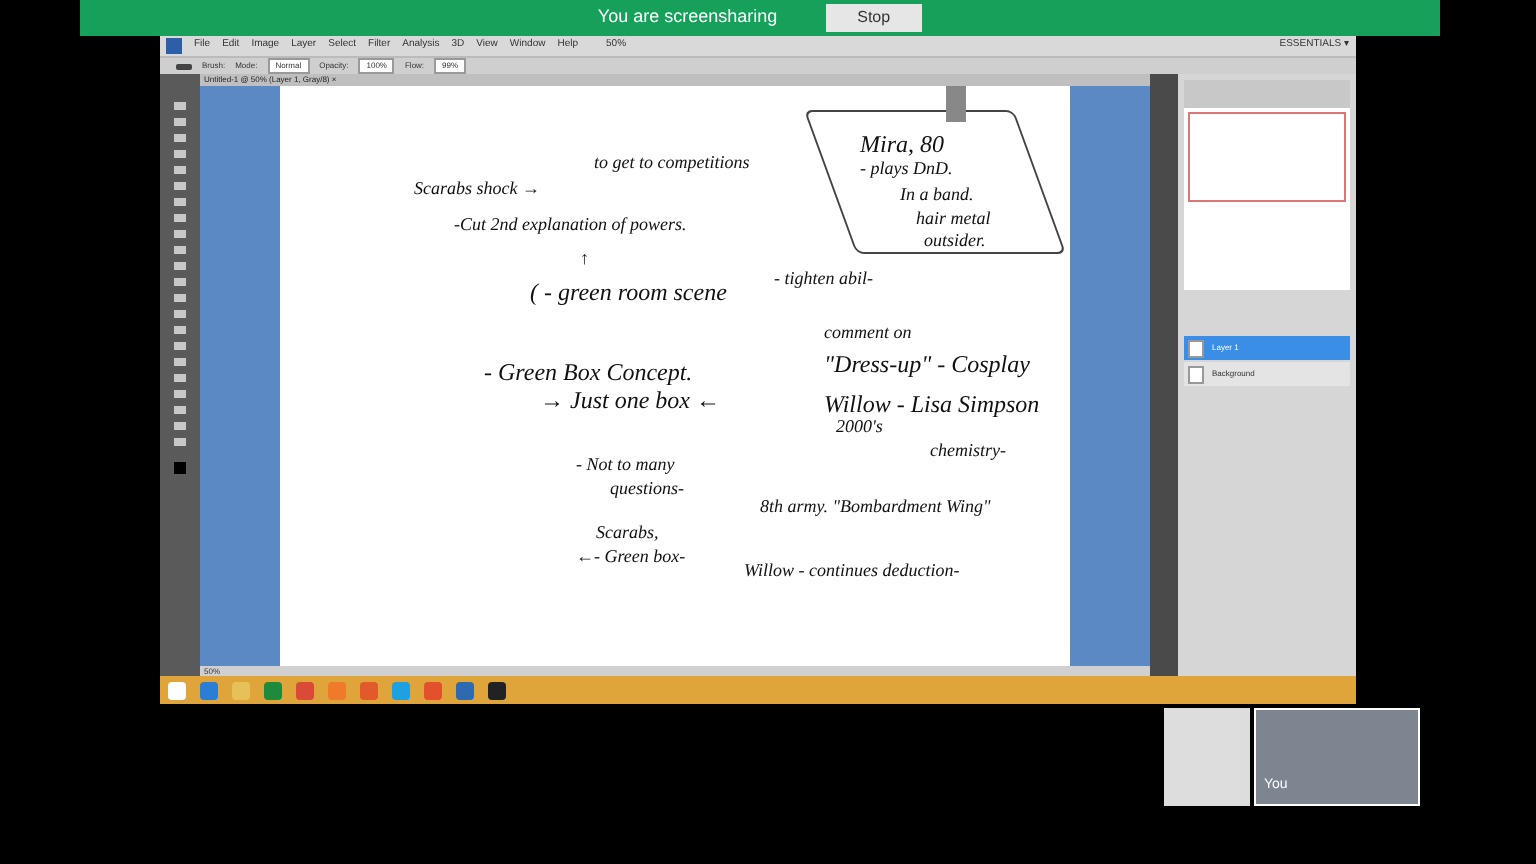 Image resolution: width=1536 pixels, height=864 pixels. What do you see at coordinates (627, 533) in the screenshot?
I see `handwritten-note: Scarabs,` at bounding box center [627, 533].